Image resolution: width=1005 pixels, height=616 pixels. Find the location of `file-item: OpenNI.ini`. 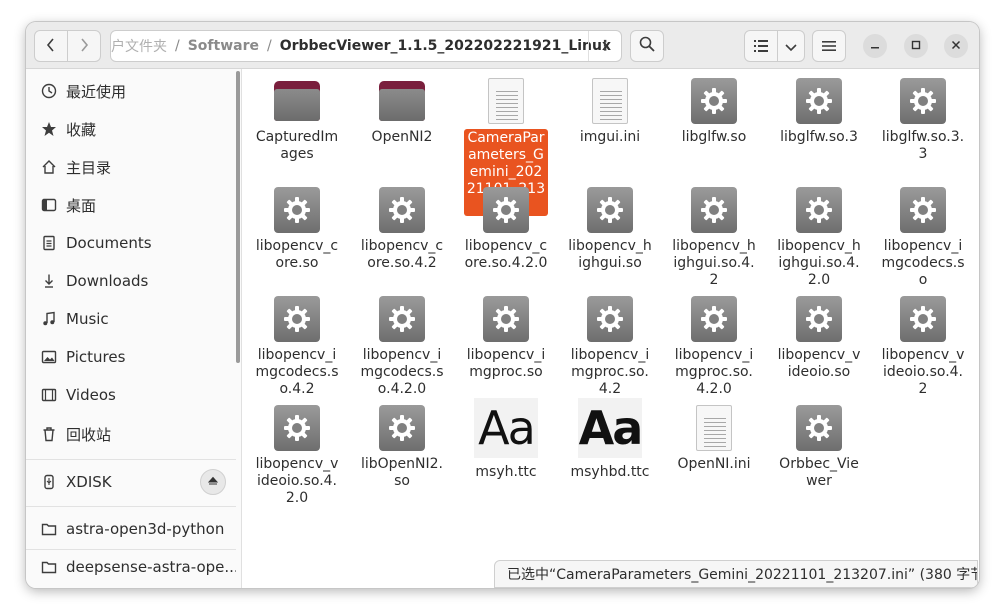

file-item: OpenNI.ini is located at coordinates (714, 438).